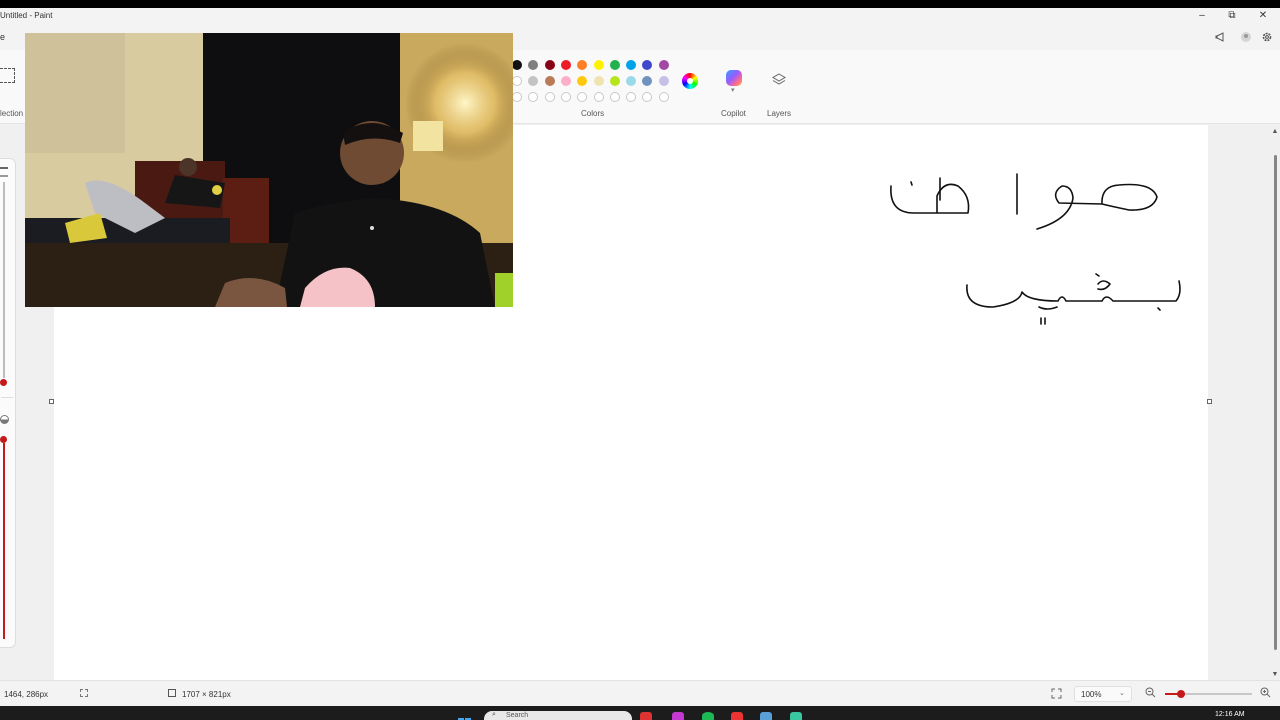  What do you see at coordinates (779, 113) in the screenshot?
I see `layers-group-label: Layers` at bounding box center [779, 113].